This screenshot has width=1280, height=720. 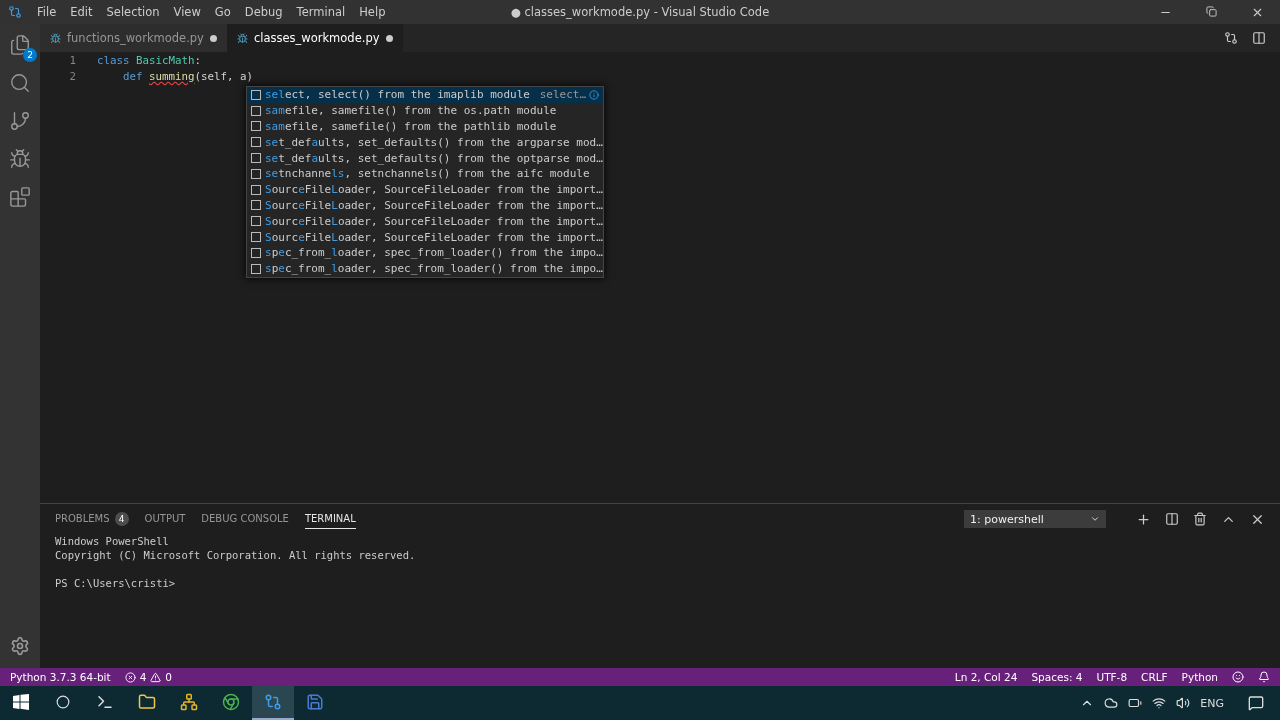 I want to click on panel-tab: OUTPUT, so click(x=165, y=519).